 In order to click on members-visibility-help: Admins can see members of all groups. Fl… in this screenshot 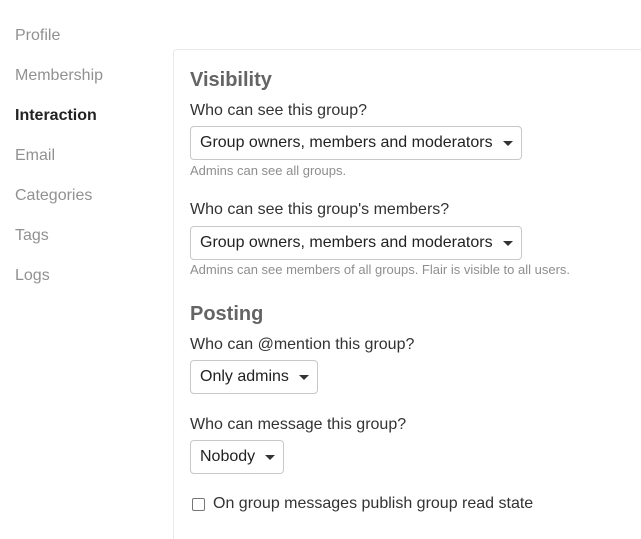, I will do `click(380, 269)`.